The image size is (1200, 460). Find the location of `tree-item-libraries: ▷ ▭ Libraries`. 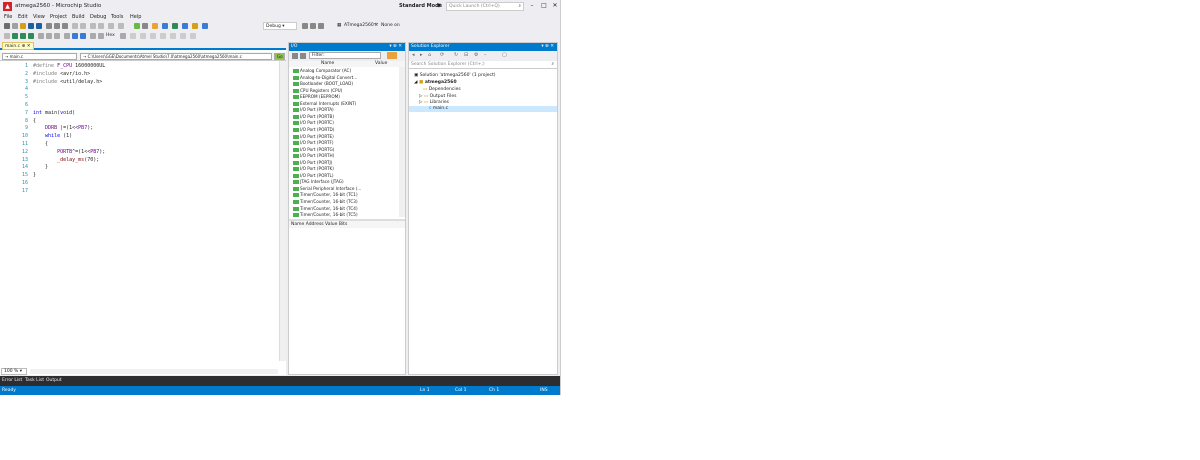

tree-item-libraries: ▷ ▭ Libraries is located at coordinates (434, 102).